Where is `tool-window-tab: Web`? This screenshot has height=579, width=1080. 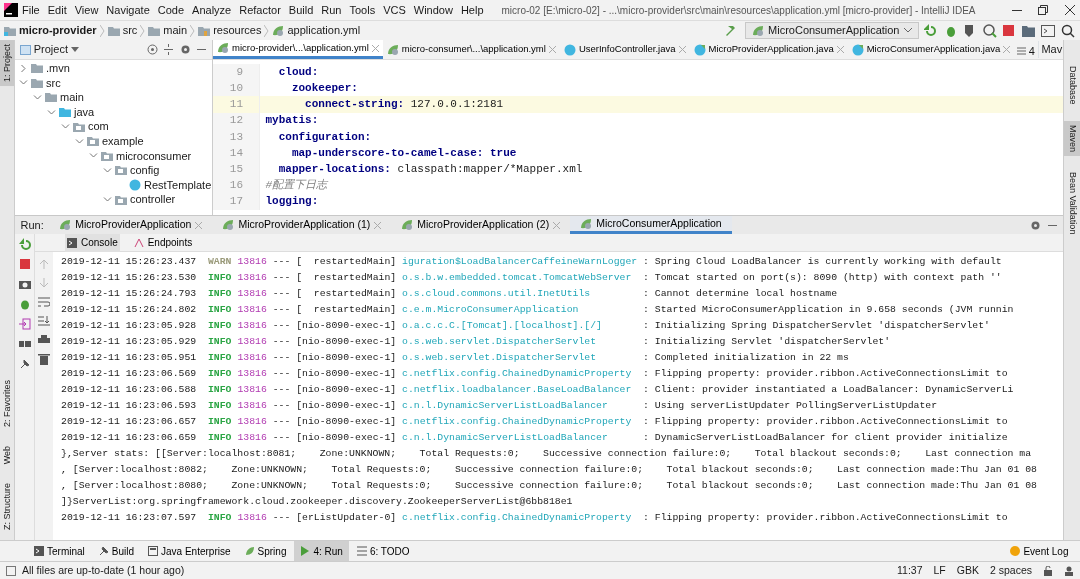
tool-window-tab: Web is located at coordinates (7, 454).